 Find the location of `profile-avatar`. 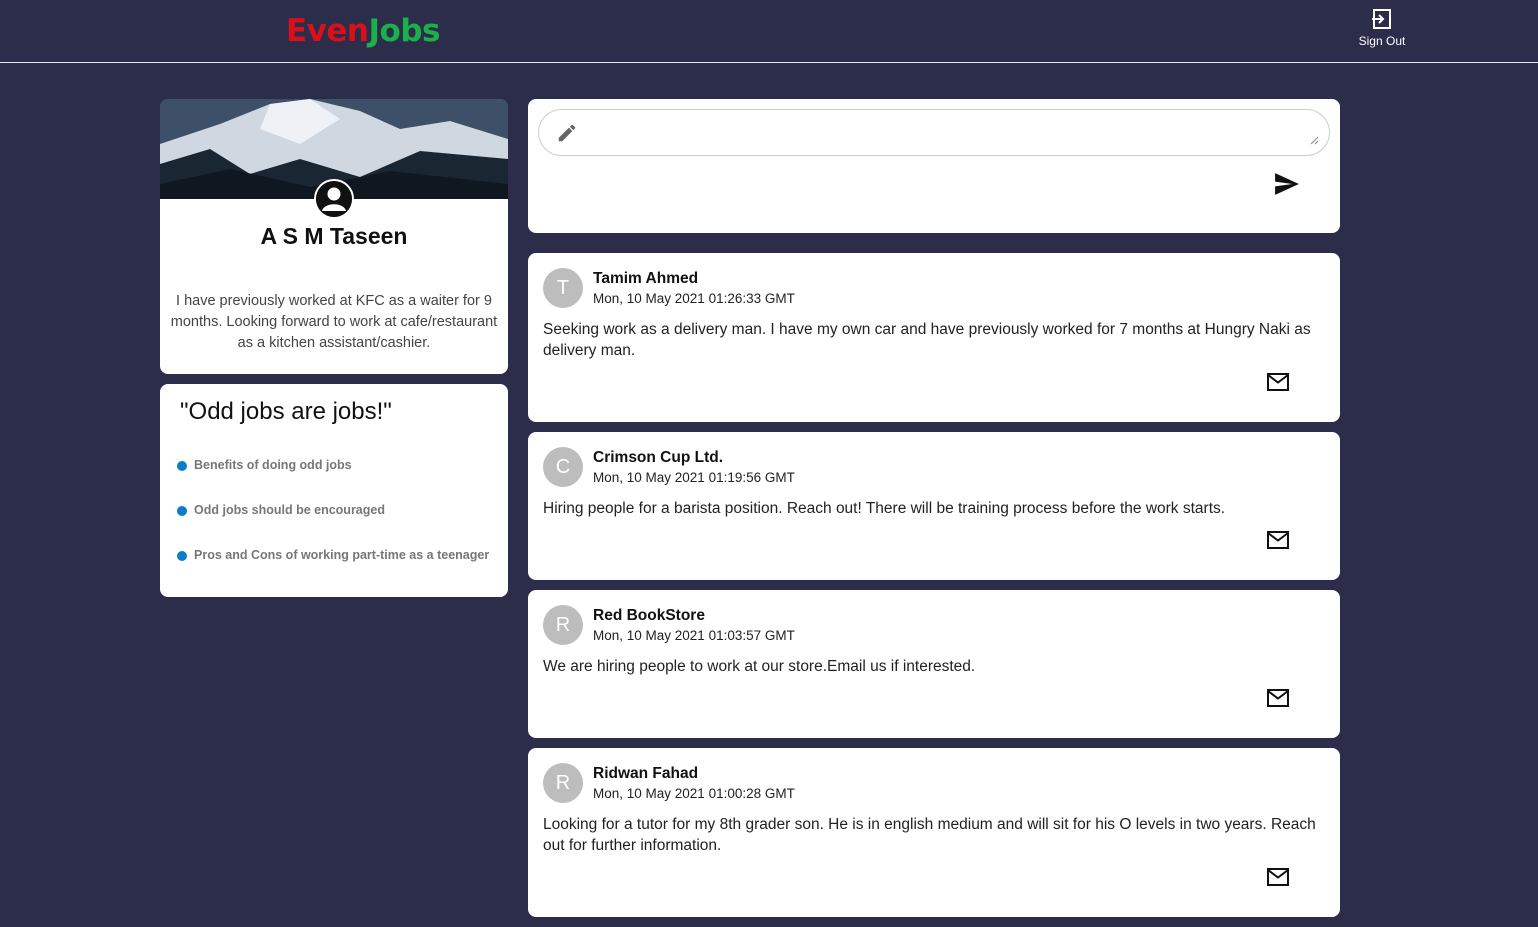

profile-avatar is located at coordinates (334, 199).